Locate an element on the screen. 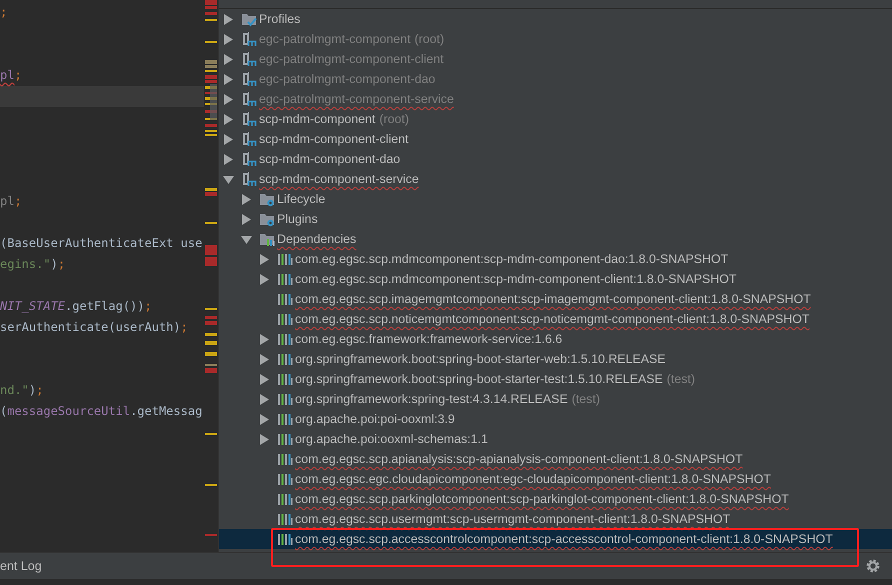  tree-item: Dependencies is located at coordinates (555, 239).